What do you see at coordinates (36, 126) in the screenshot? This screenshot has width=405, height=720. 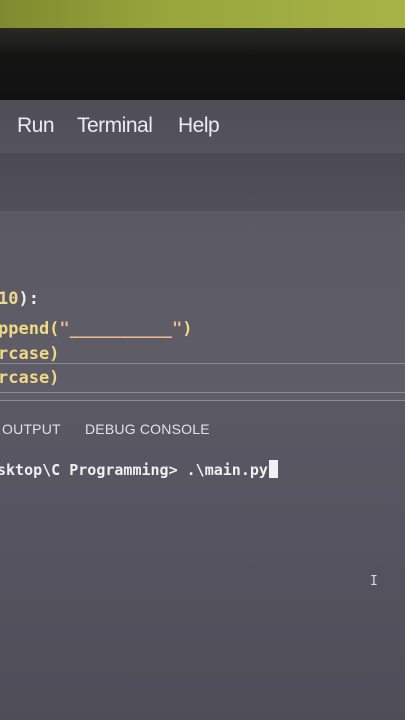 I see `menu-run: Run` at bounding box center [36, 126].